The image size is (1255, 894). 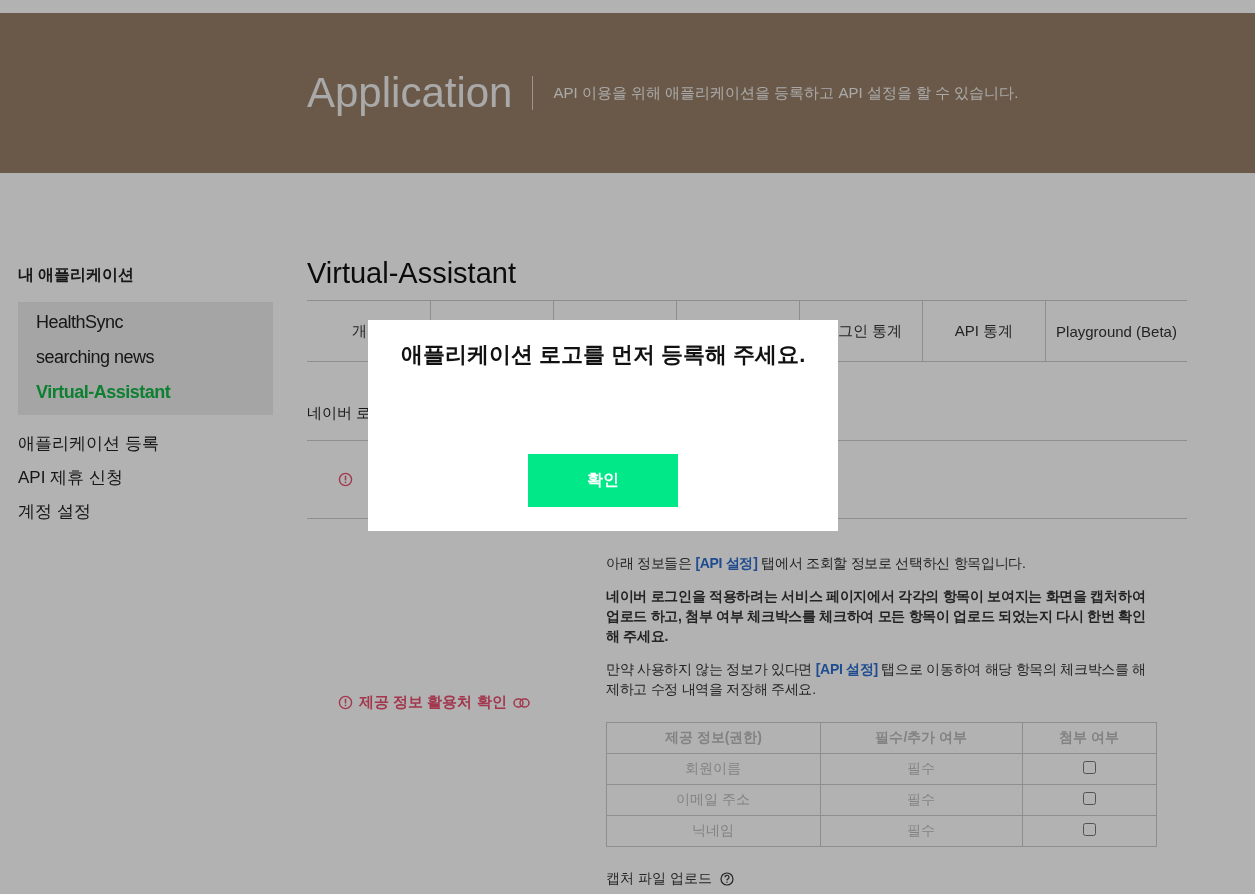 What do you see at coordinates (984, 331) in the screenshot?
I see `tab: API 통계` at bounding box center [984, 331].